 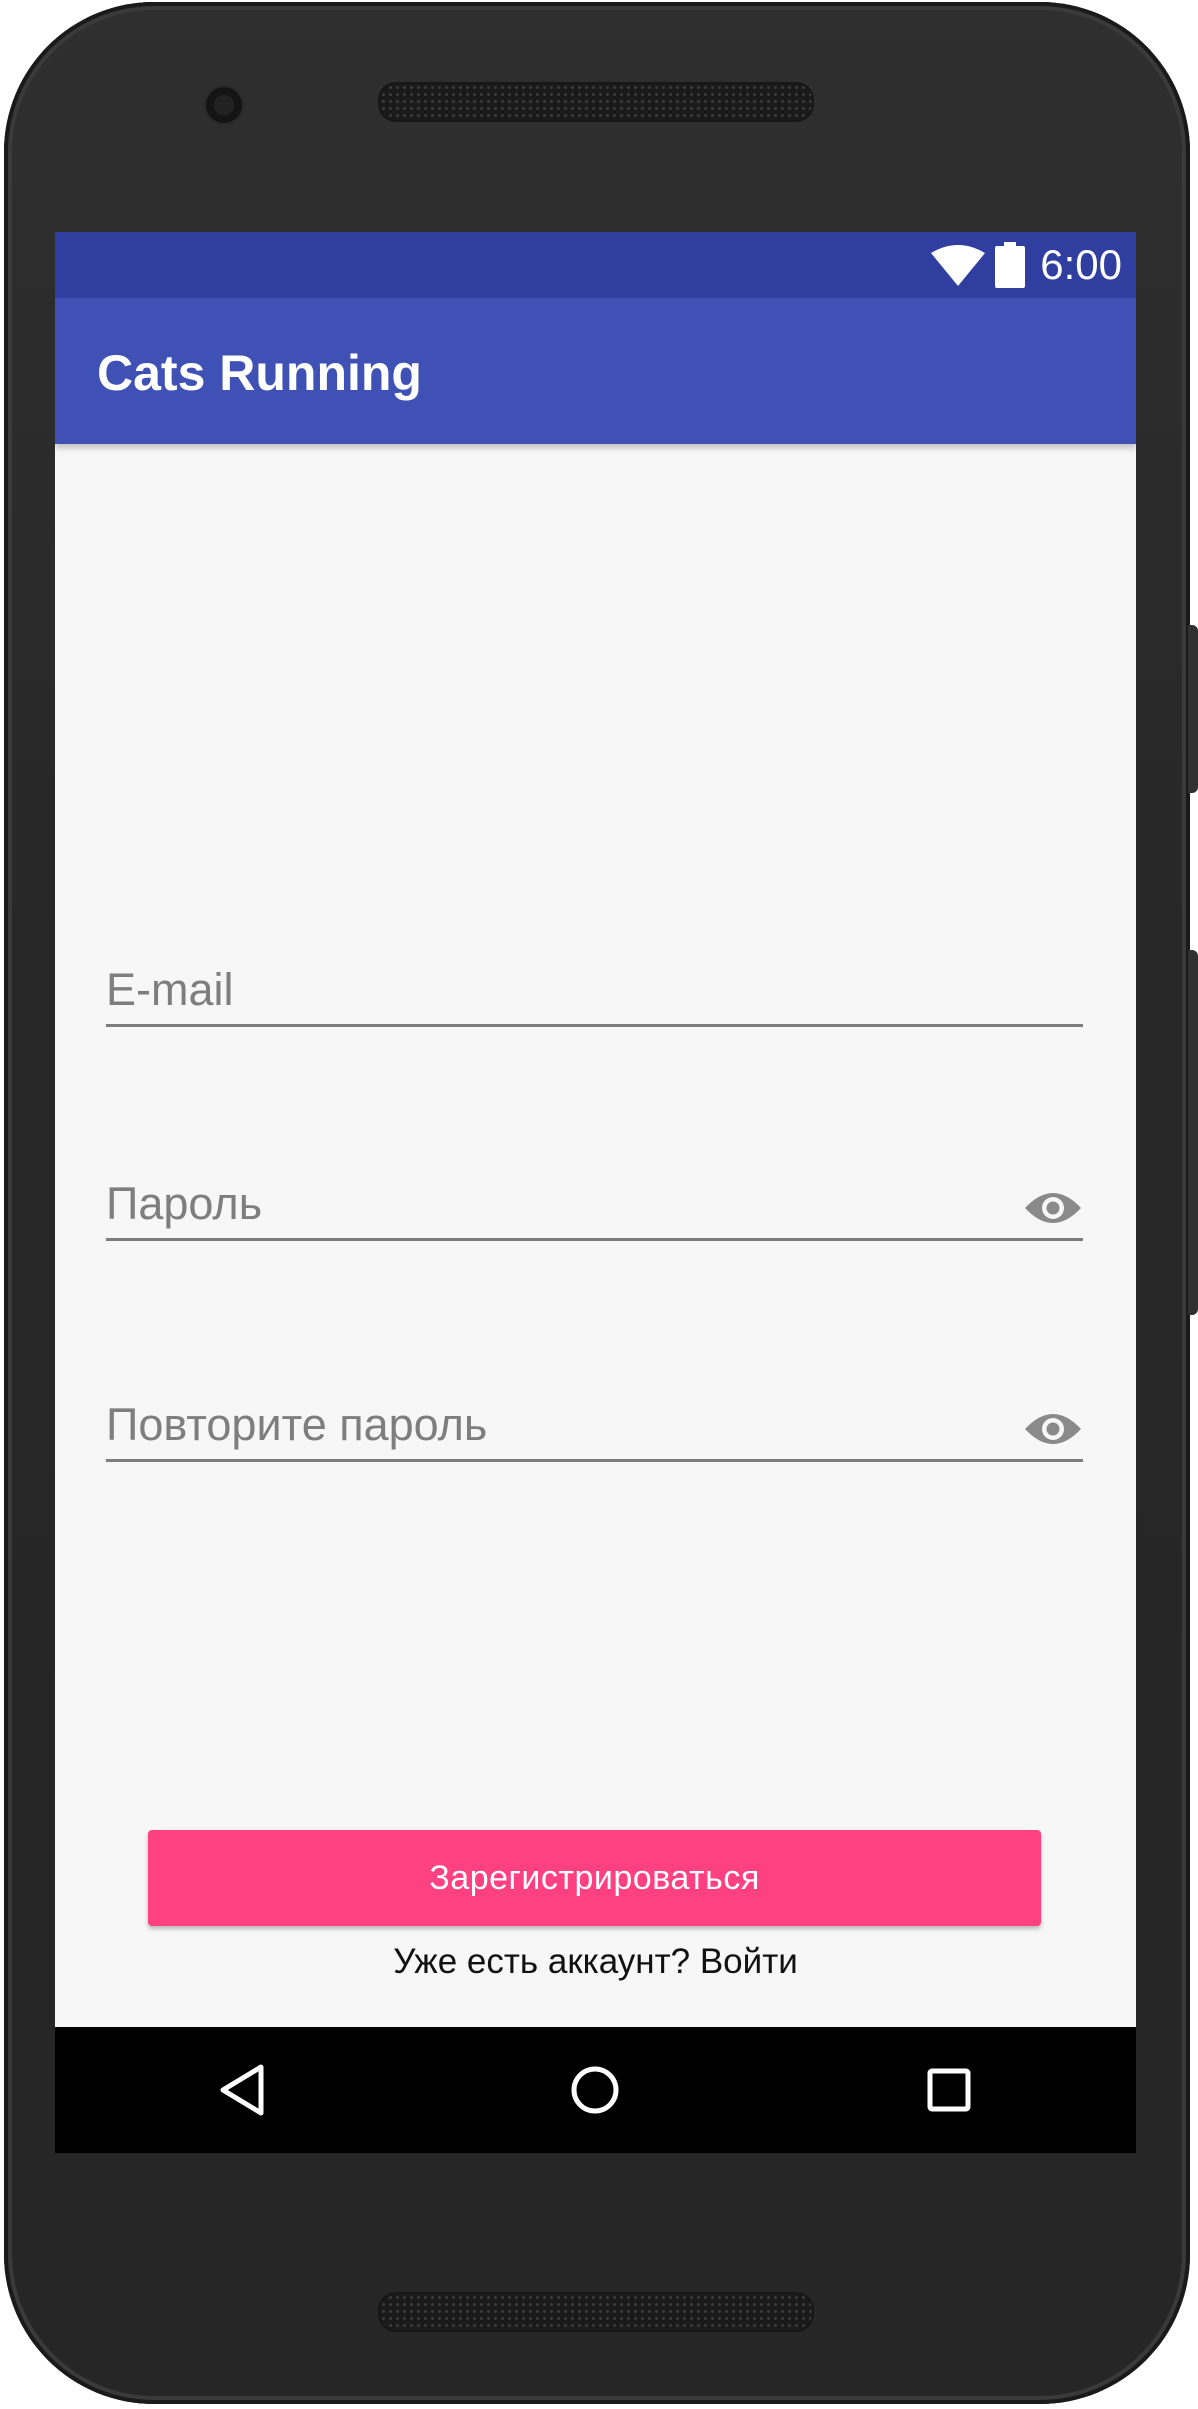 I want to click on email-field, so click(x=594, y=990).